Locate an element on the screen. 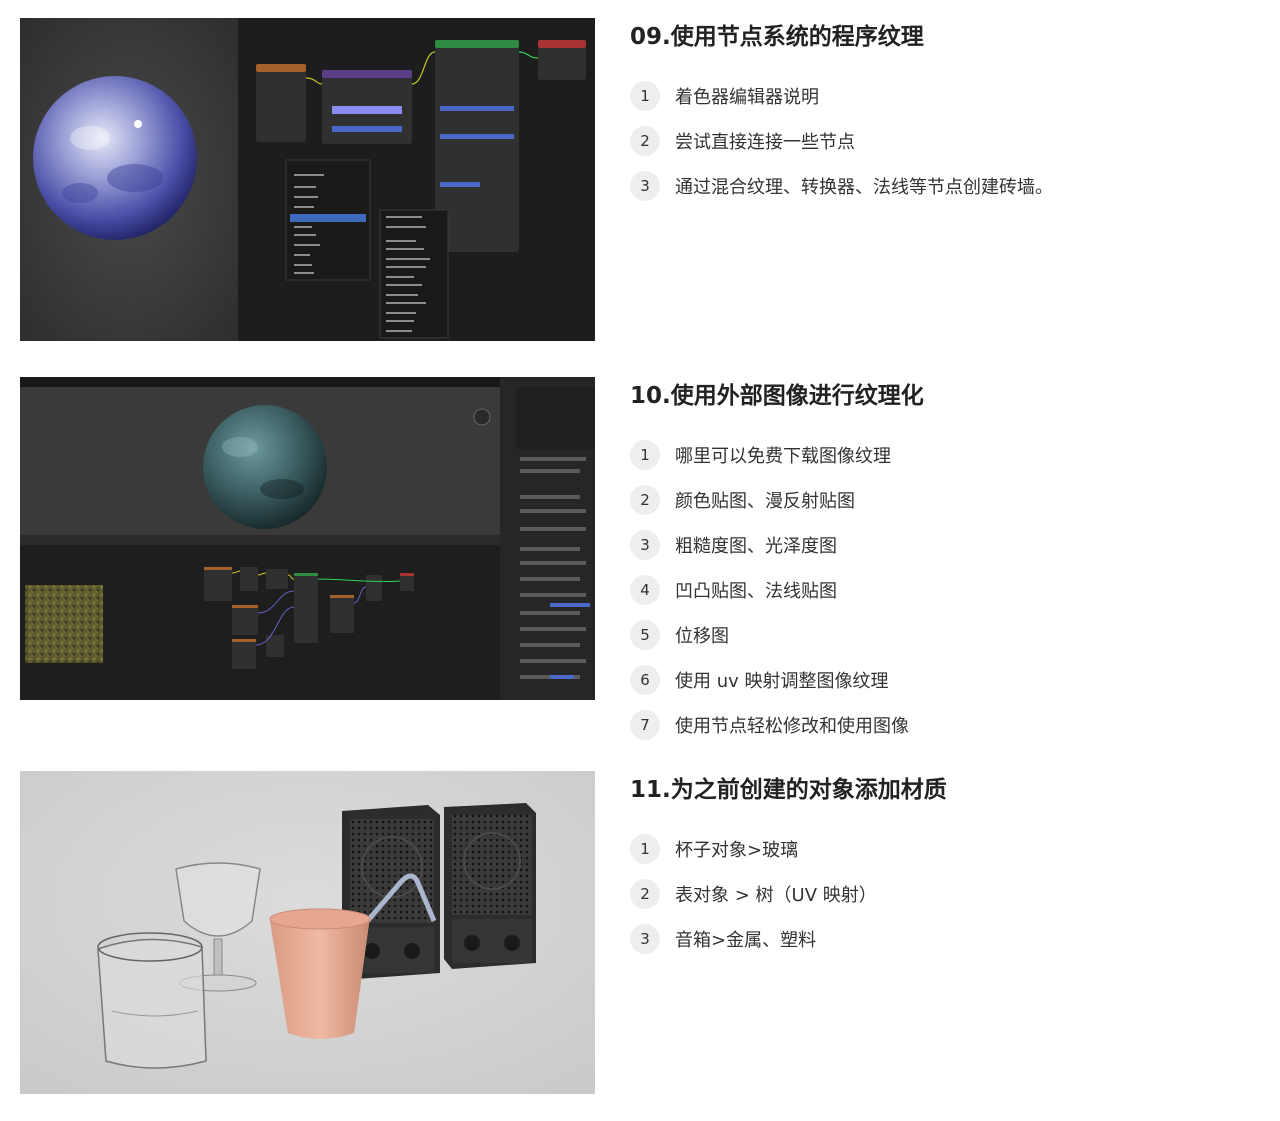 The image size is (1280, 1121). materials-render-image is located at coordinates (307, 932).